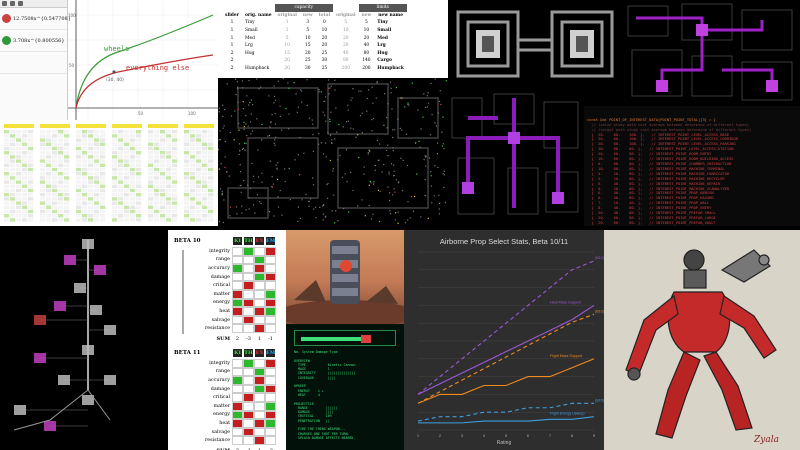 The height and width of the screenshot is (450, 800). I want to click on ascii-map-panel, so click(333, 152).